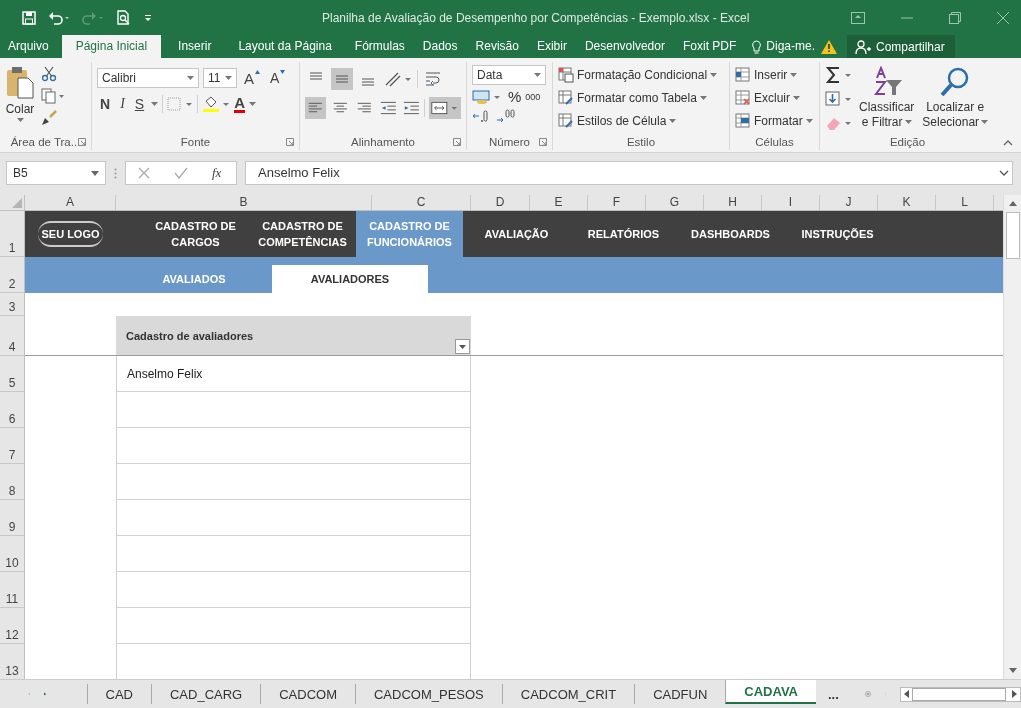 The height and width of the screenshot is (708, 1021). I want to click on scroll-right-icon, so click(1014, 694).